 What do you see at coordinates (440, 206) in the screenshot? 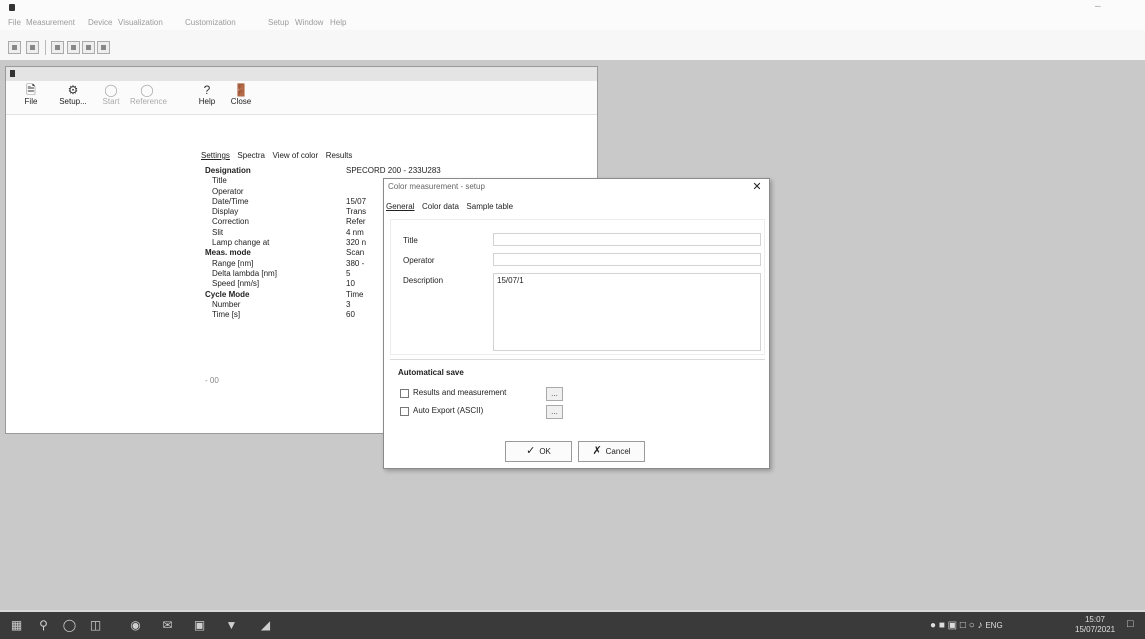
I see `tab-color-data: Color data` at bounding box center [440, 206].